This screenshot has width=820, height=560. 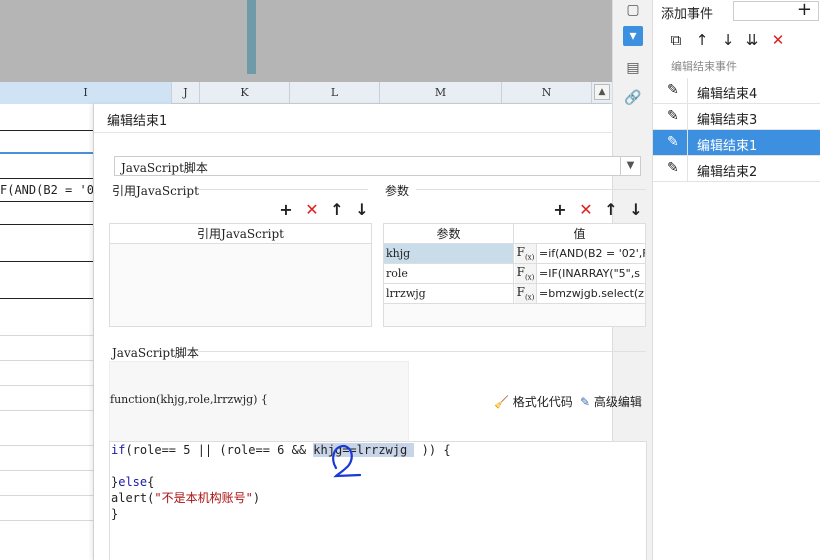 I want to click on value-col-header: 值, so click(x=579, y=234).